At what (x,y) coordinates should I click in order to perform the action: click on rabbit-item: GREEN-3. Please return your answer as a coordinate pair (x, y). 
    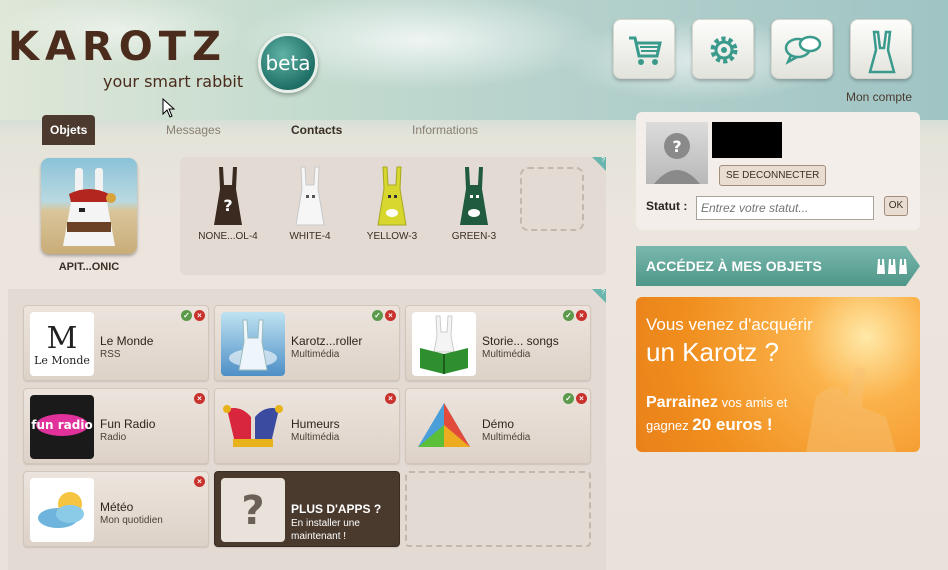
    Looking at the image, I should click on (474, 203).